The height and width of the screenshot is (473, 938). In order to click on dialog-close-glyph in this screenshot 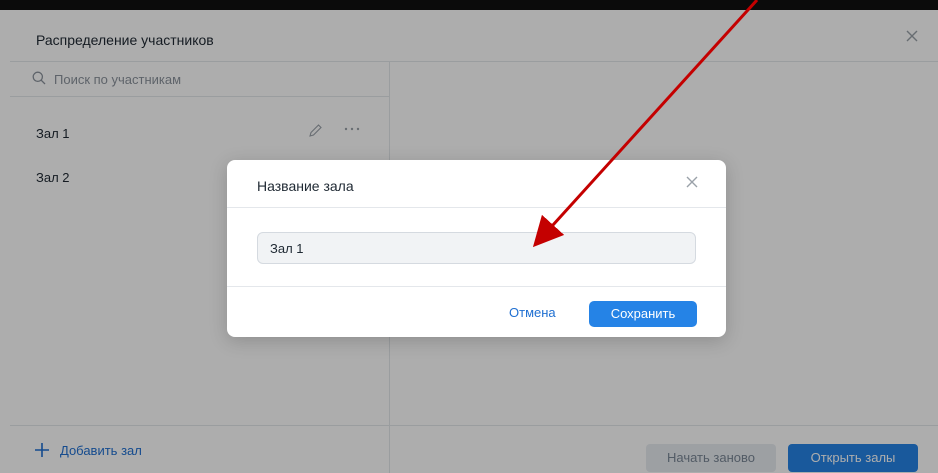, I will do `click(692, 182)`.